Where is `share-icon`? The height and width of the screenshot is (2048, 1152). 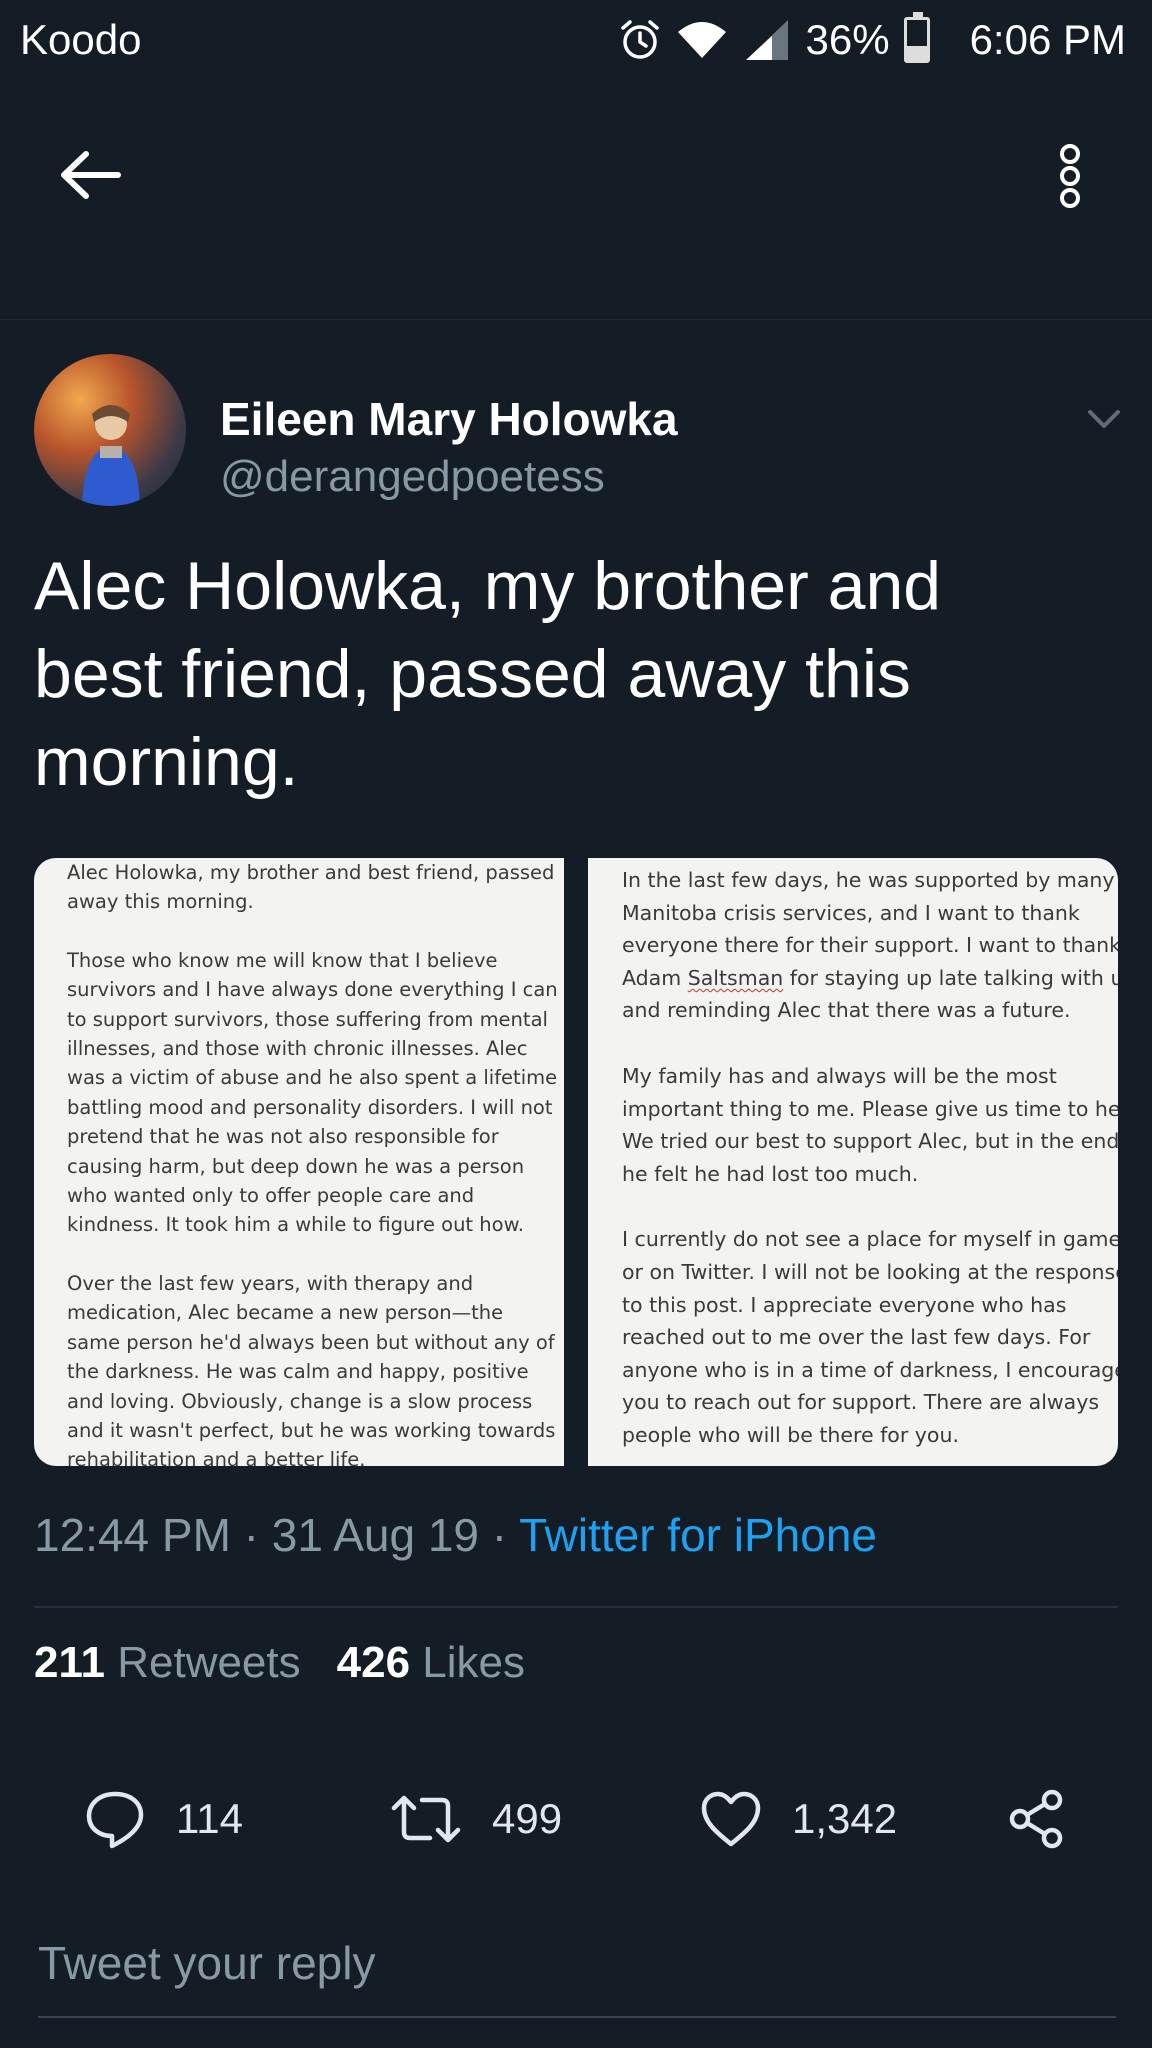 share-icon is located at coordinates (1036, 1819).